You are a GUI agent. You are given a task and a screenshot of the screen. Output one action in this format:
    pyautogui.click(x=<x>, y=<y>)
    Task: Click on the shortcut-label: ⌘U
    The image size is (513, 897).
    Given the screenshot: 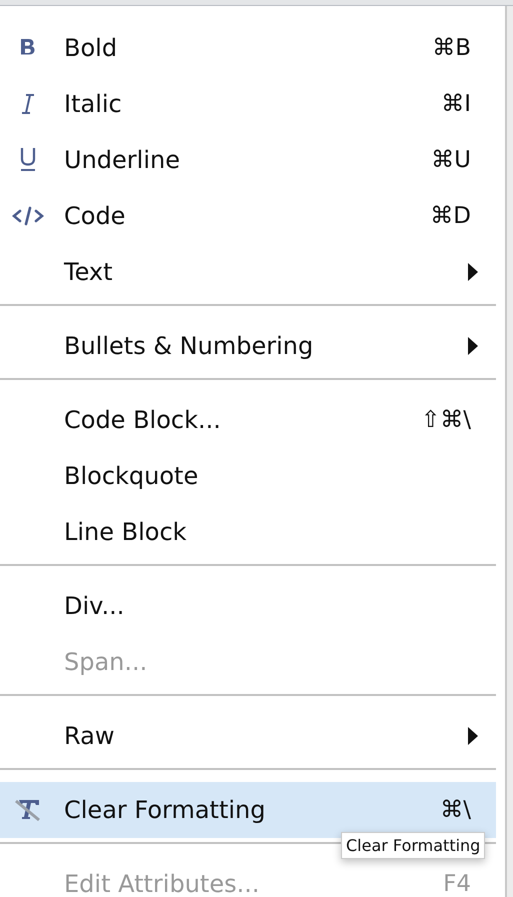 What is the action you would take?
    pyautogui.click(x=451, y=160)
    